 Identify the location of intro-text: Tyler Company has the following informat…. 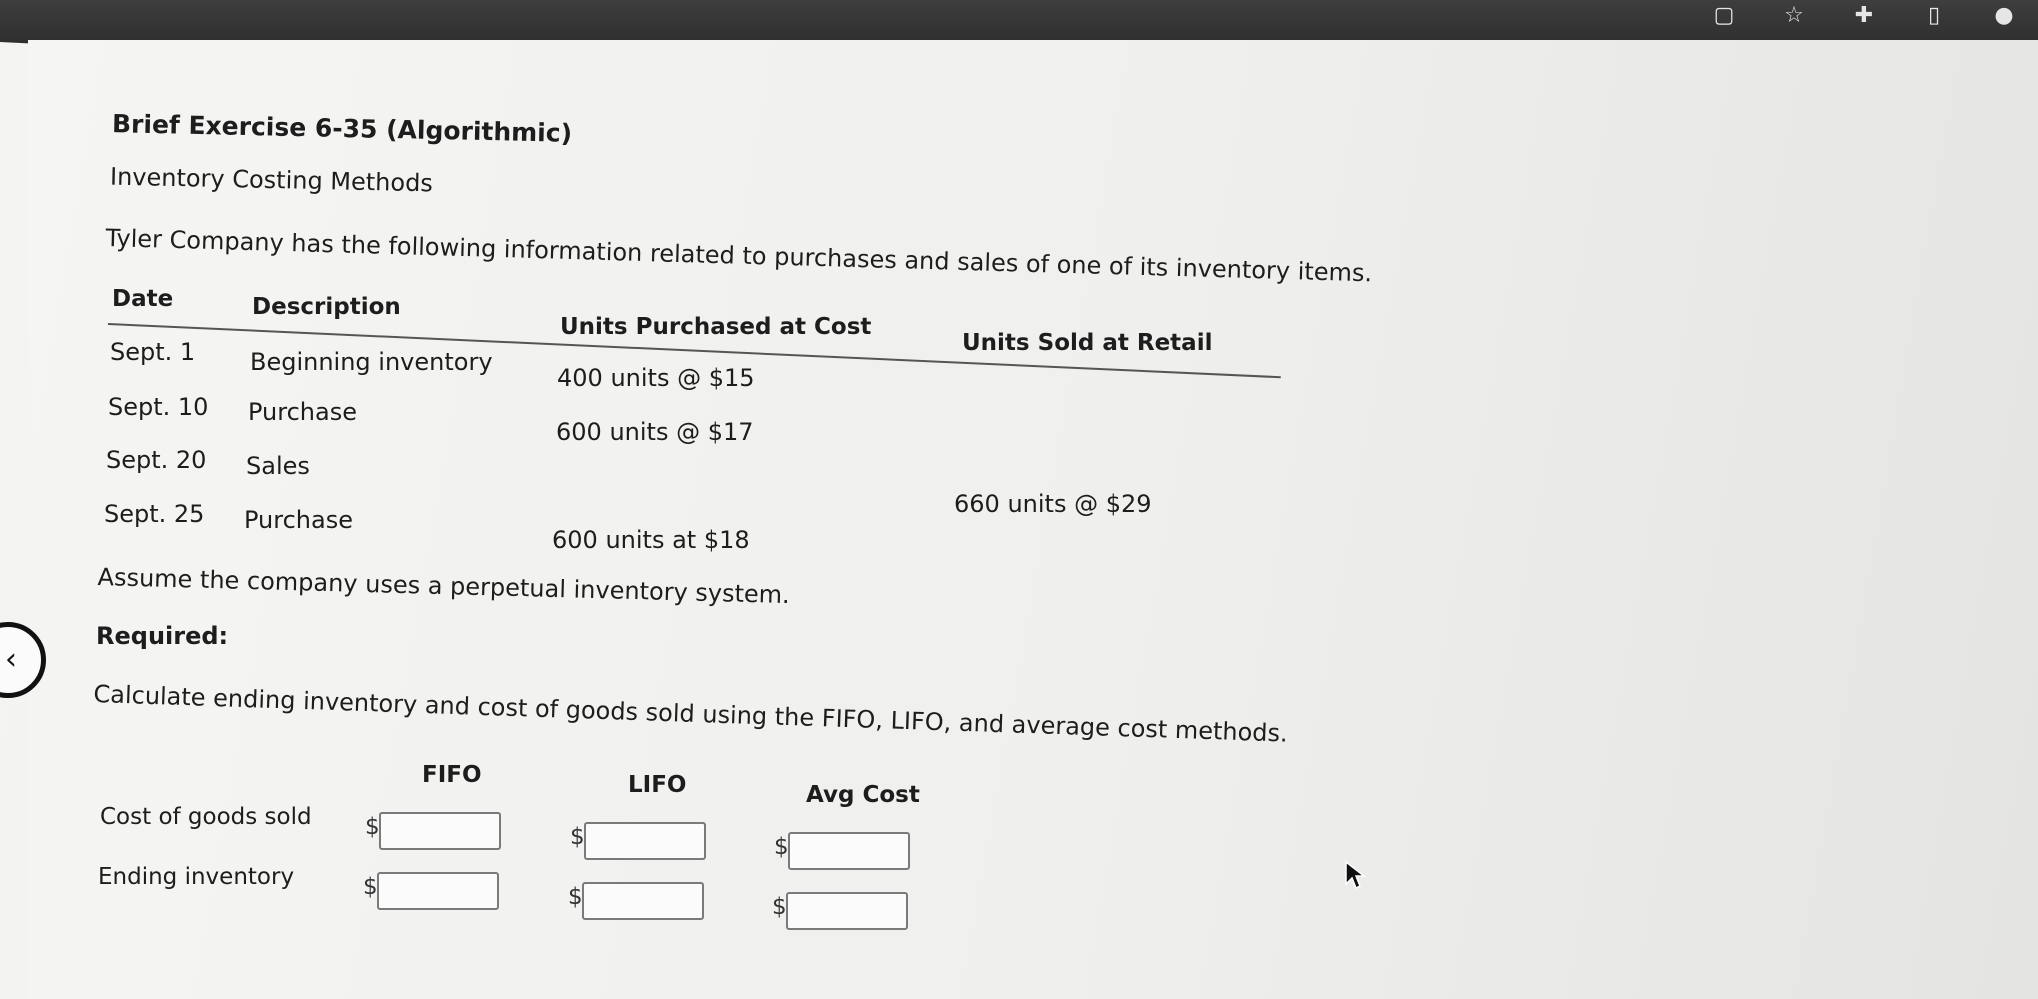
(739, 256).